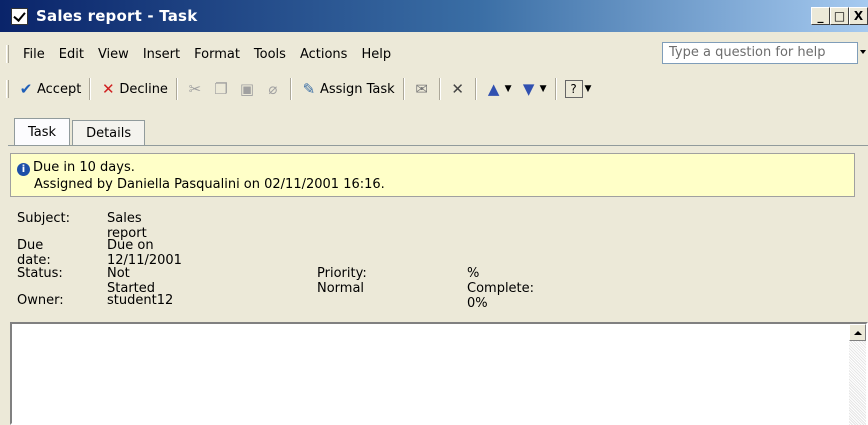 This screenshot has height=425, width=868. Describe the element at coordinates (40, 273) in the screenshot. I see `status-label: Status:` at that location.